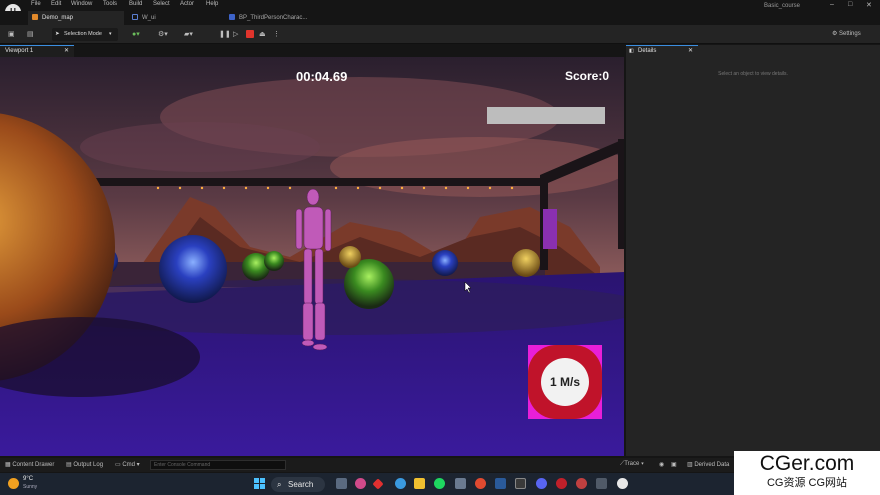 The width and height of the screenshot is (880, 495). What do you see at coordinates (869, 5) in the screenshot?
I see `close-icon: ✕` at bounding box center [869, 5].